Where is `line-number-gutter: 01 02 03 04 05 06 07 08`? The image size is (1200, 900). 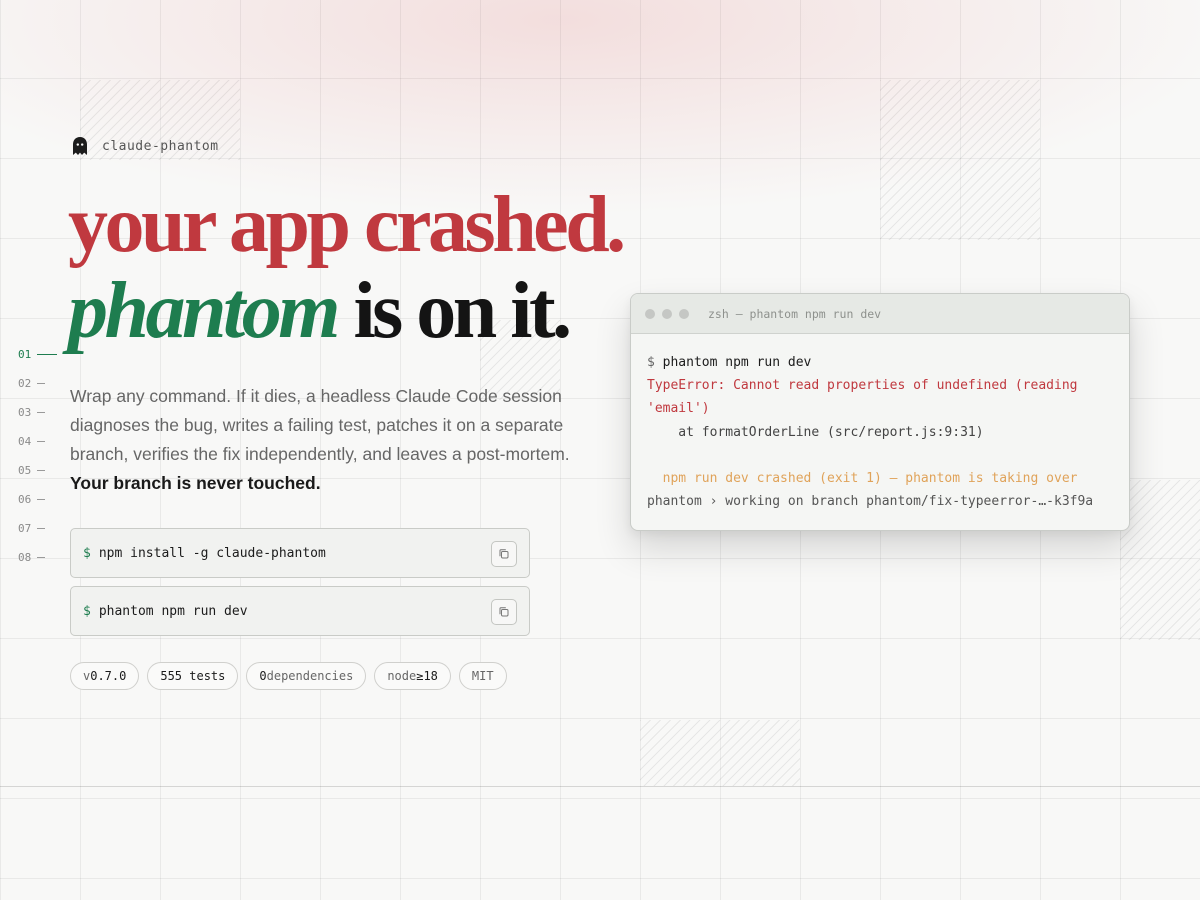 line-number-gutter: 01 02 03 04 05 06 07 08 is located at coordinates (38, 456).